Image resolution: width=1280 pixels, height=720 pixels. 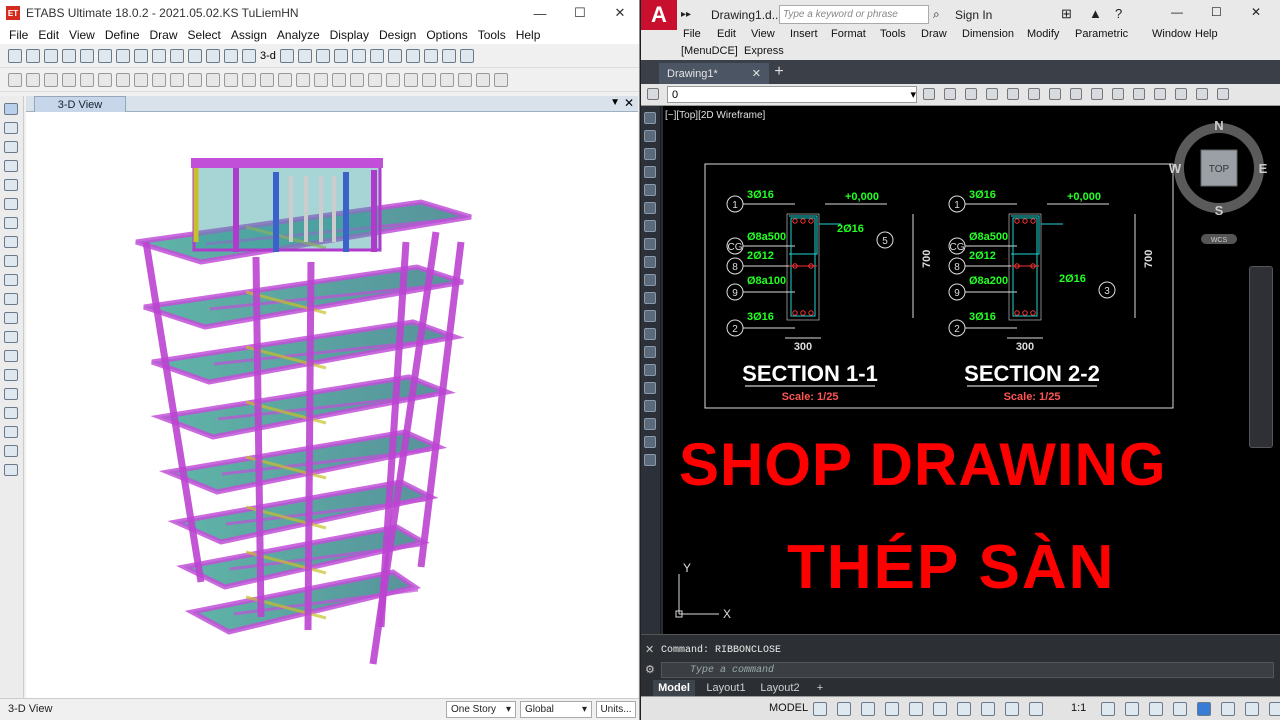 What do you see at coordinates (11, 242) in the screenshot?
I see `draw-floor-icon` at bounding box center [11, 242].